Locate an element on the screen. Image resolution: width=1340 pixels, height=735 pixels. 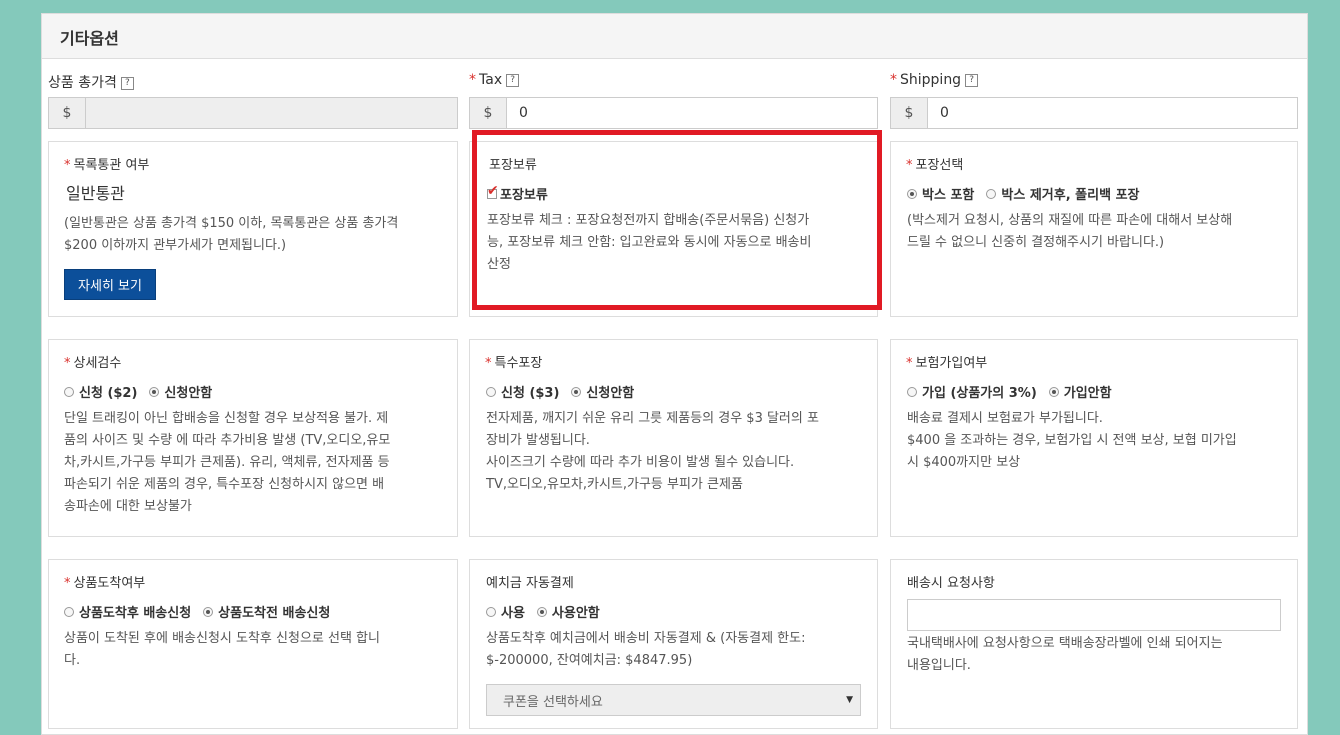
inspection-option-apply-label: 신청 ($2) is located at coordinates (108, 393).